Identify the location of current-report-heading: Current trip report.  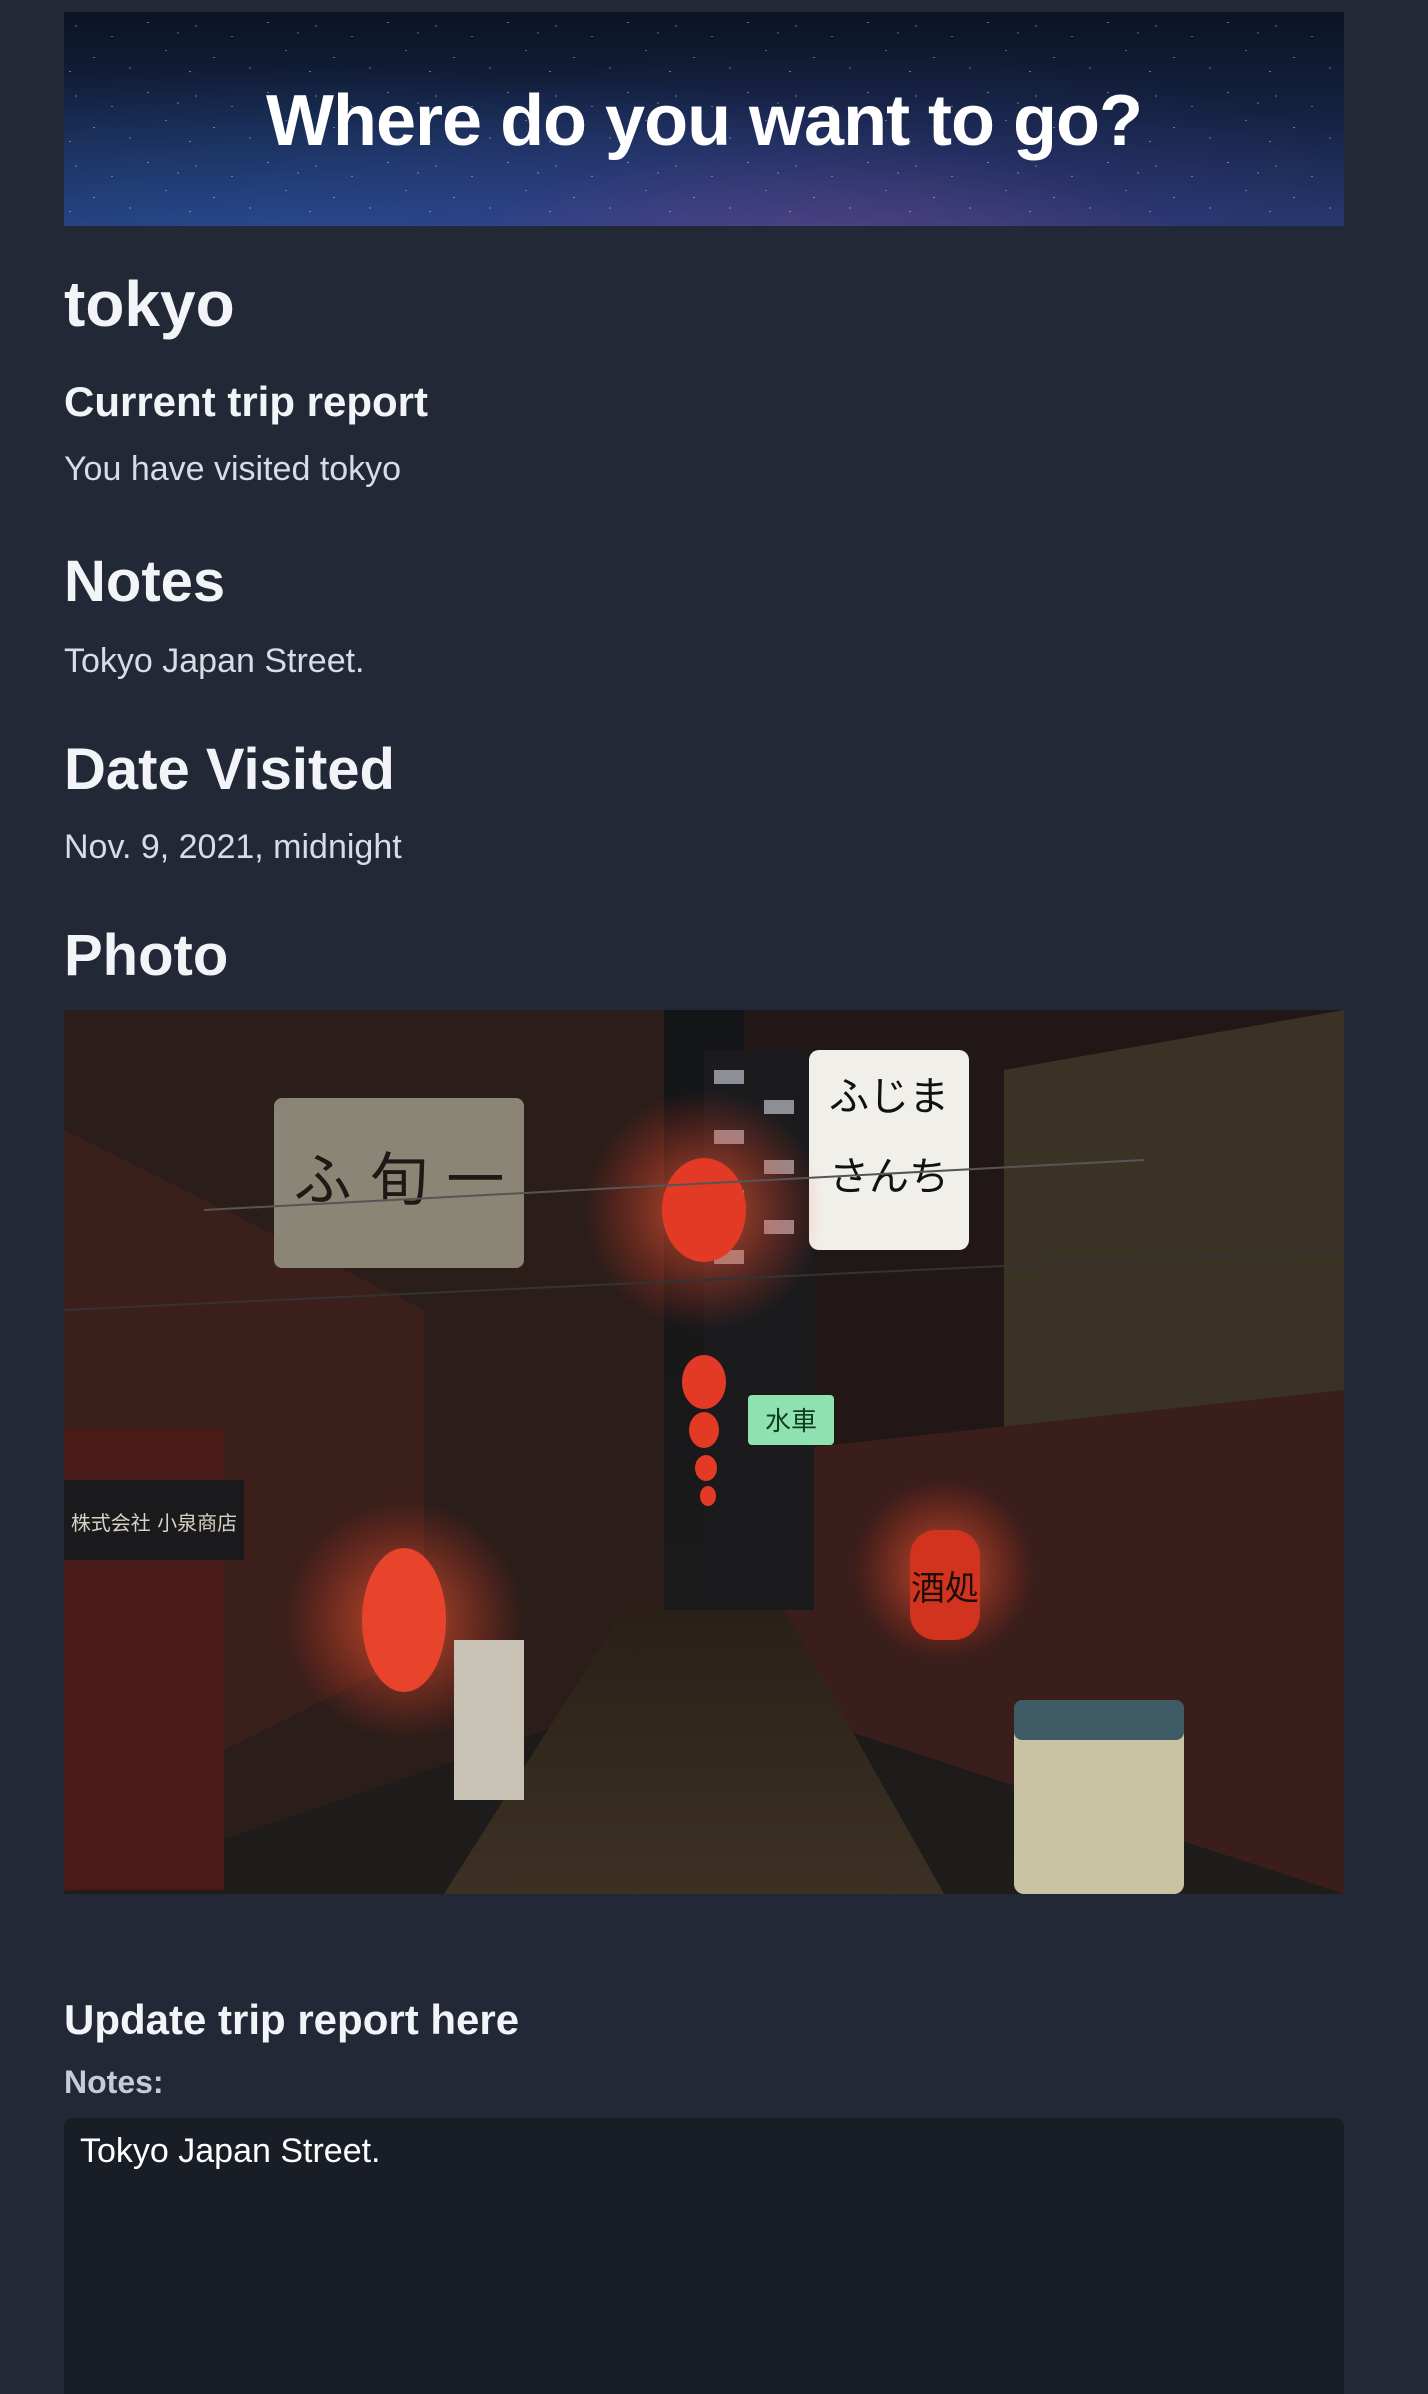
(246, 401).